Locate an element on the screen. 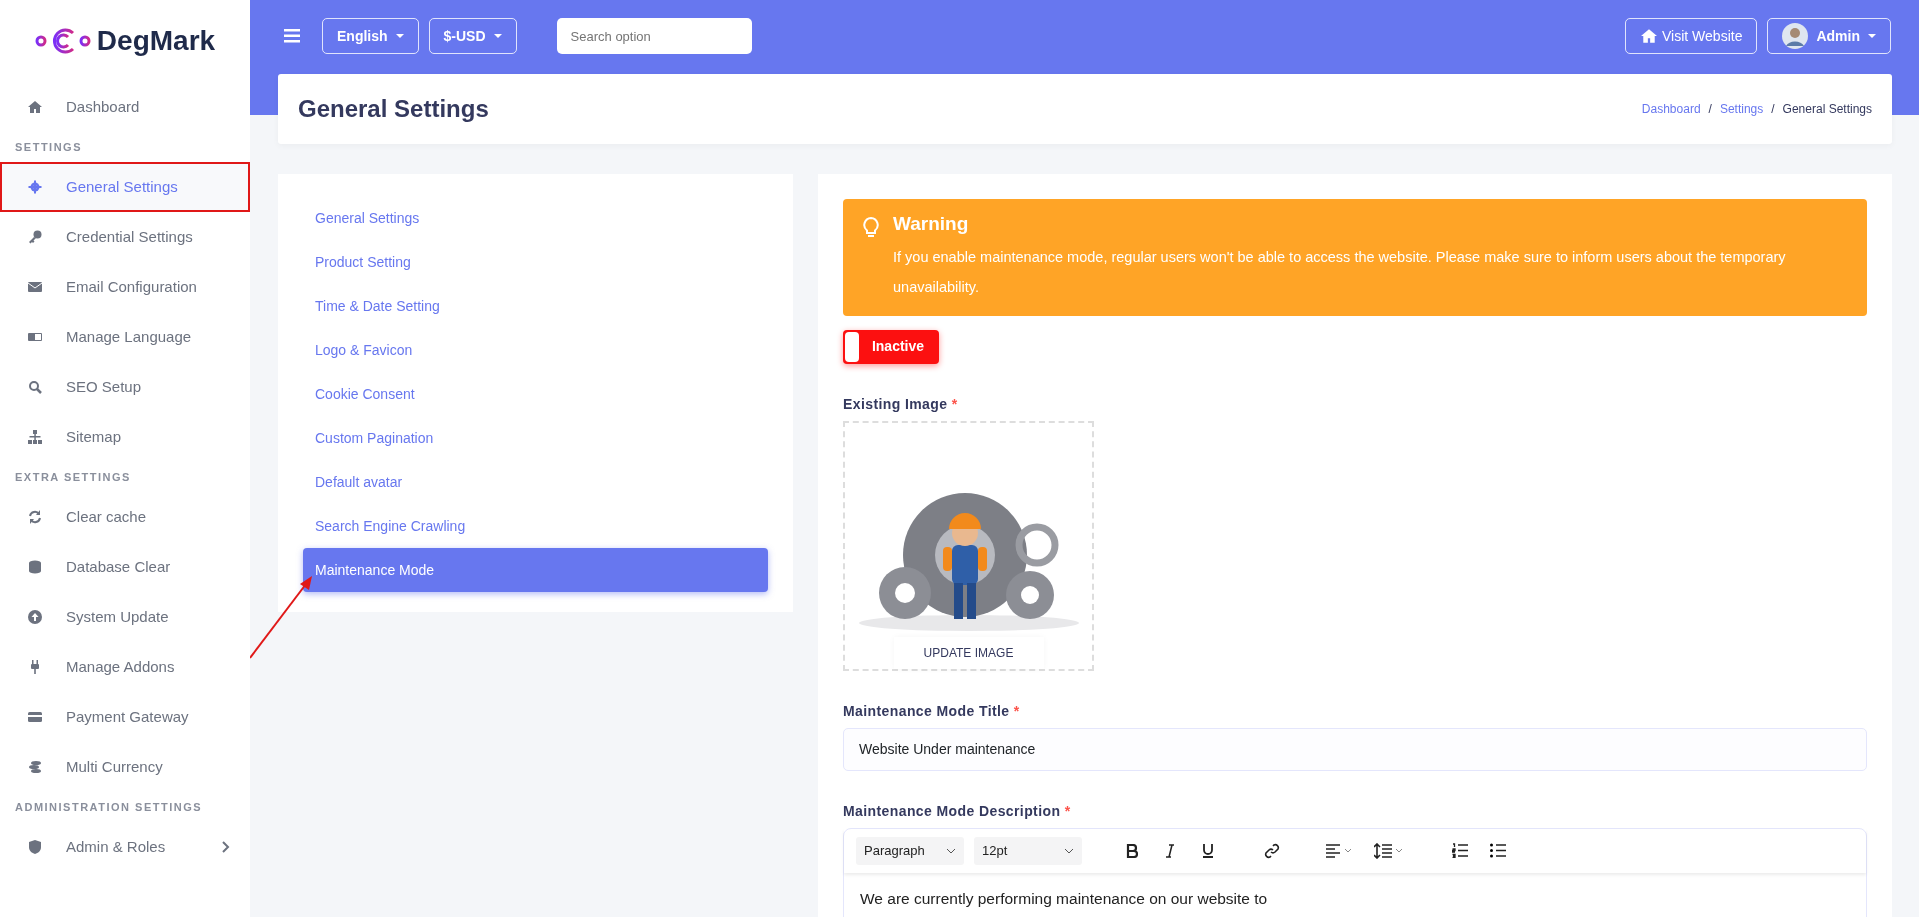  section-heading: SETTINGS is located at coordinates (48, 147).